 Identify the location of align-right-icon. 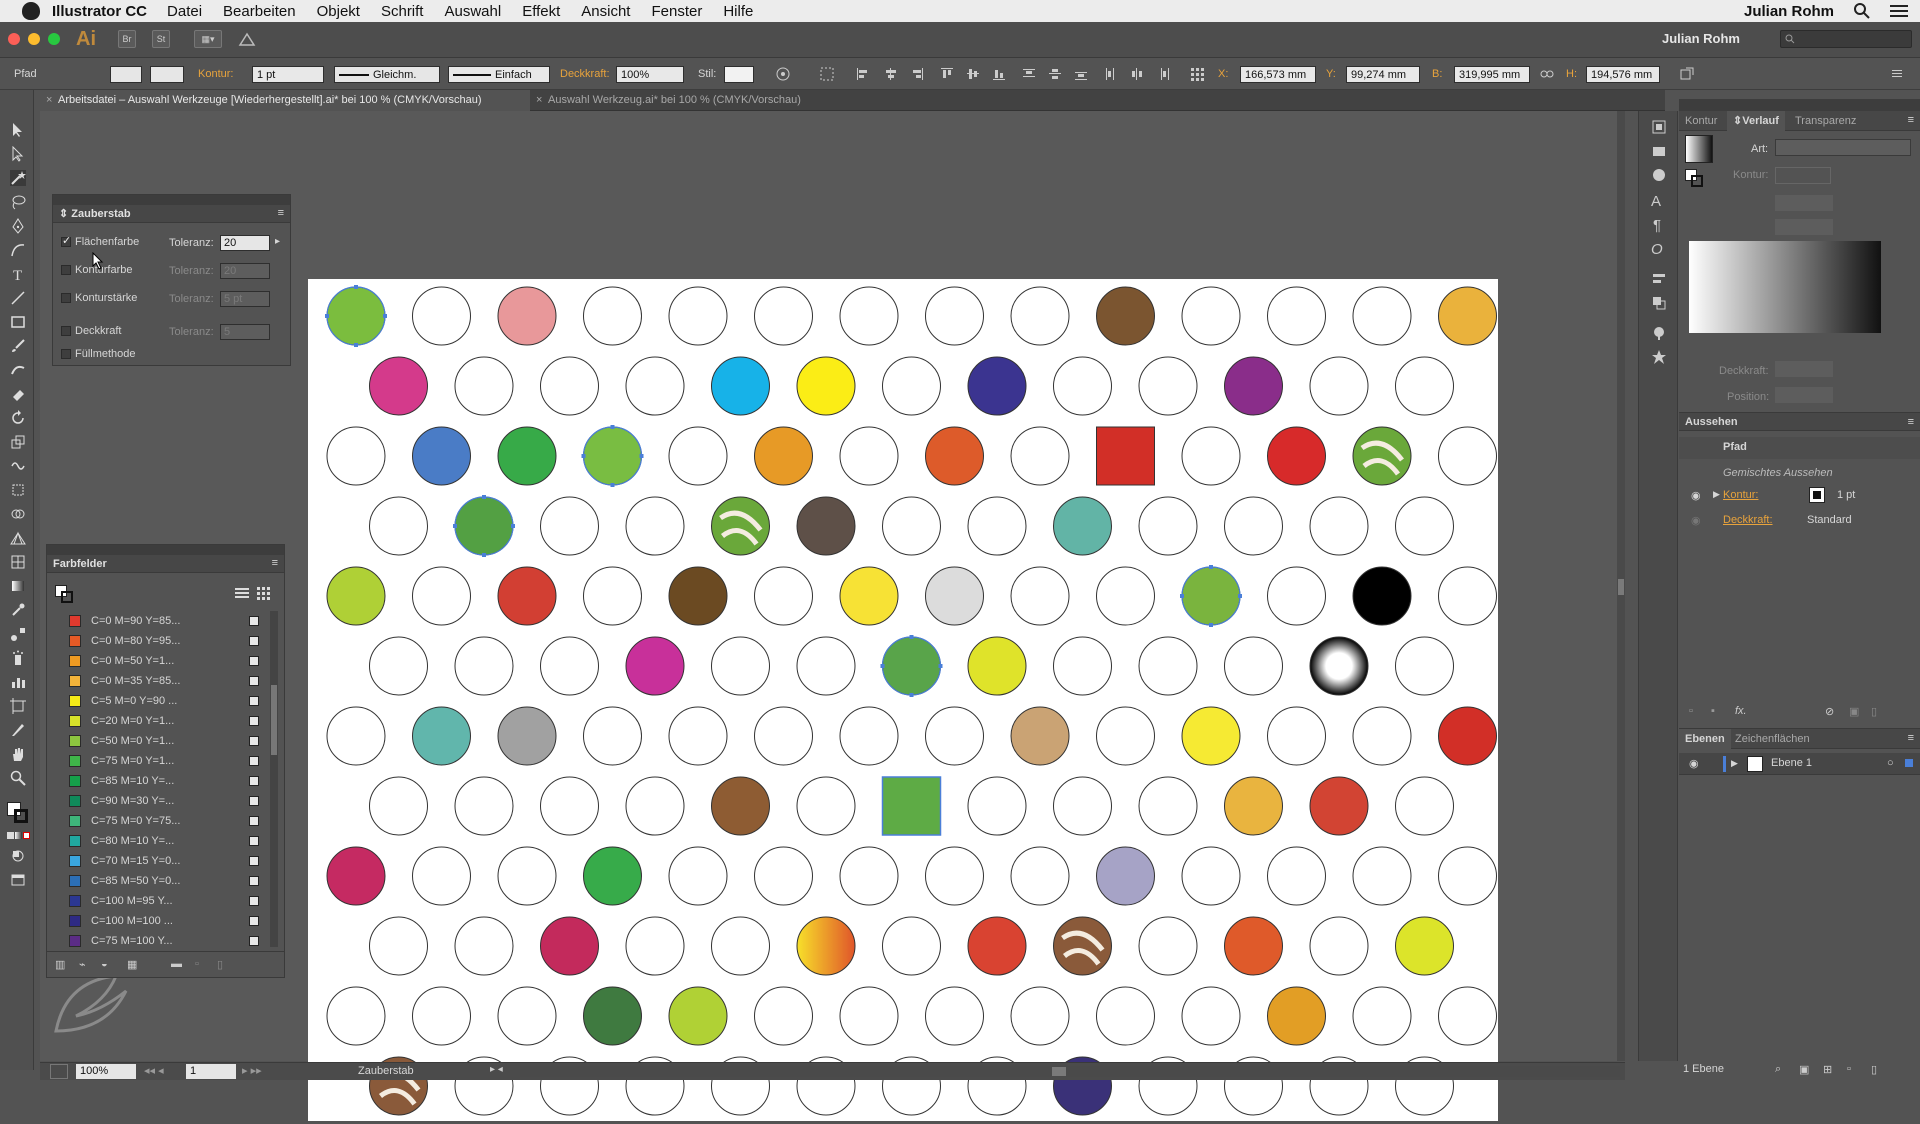
(917, 74).